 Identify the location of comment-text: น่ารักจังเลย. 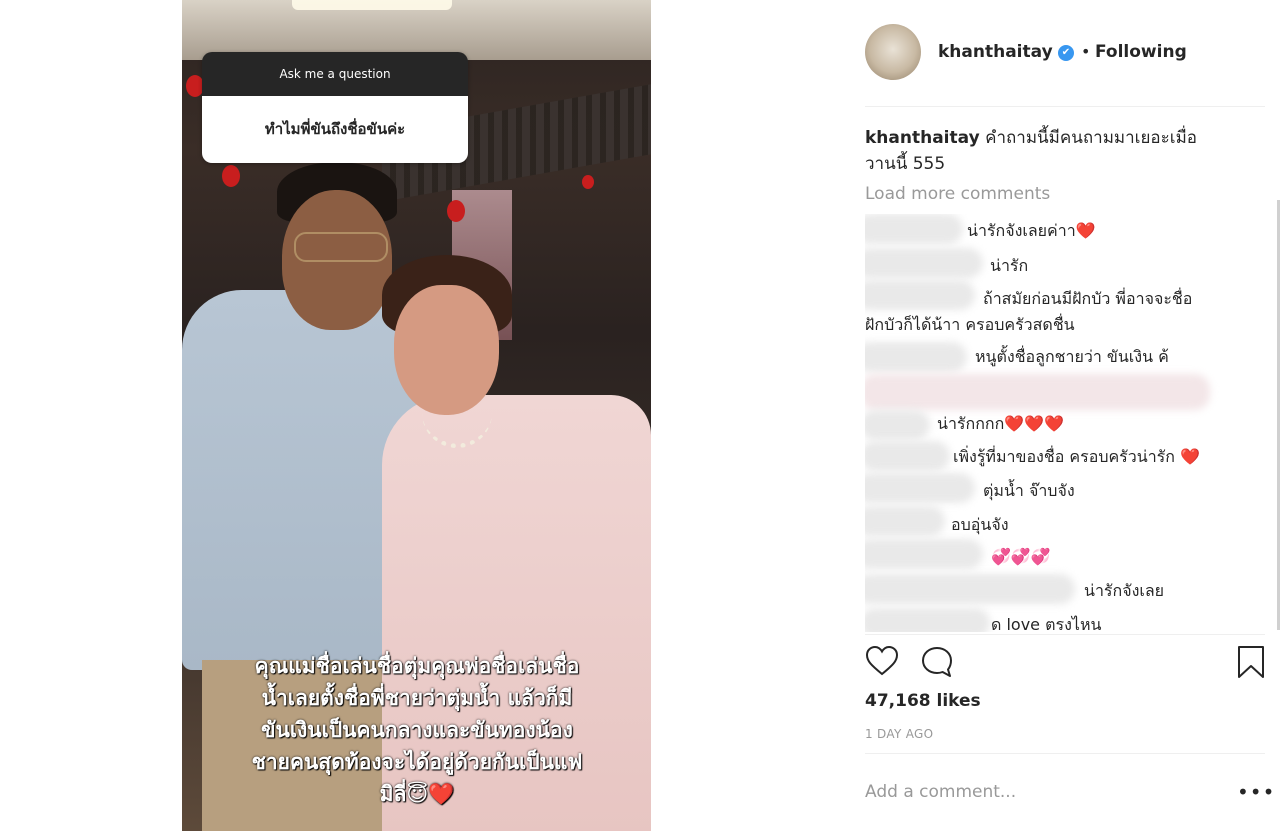
(1124, 590).